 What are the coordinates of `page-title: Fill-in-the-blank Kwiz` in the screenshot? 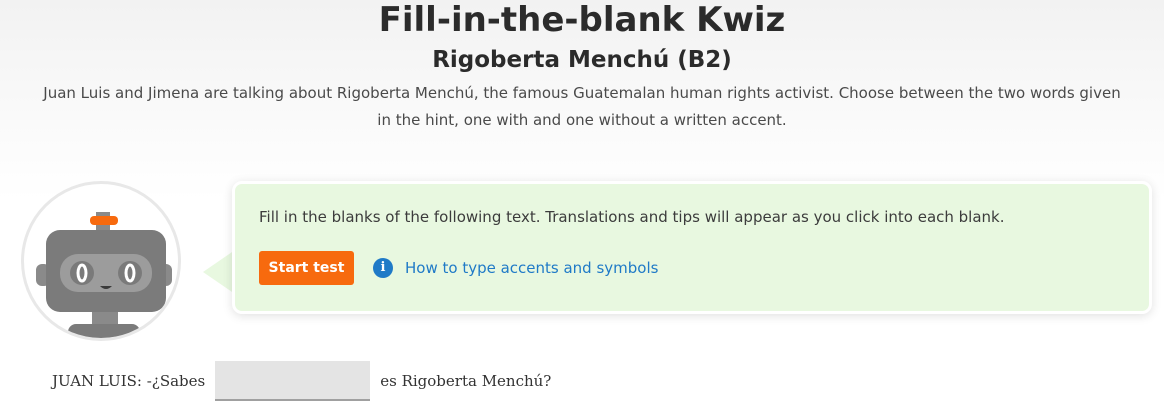 It's located at (582, 20).